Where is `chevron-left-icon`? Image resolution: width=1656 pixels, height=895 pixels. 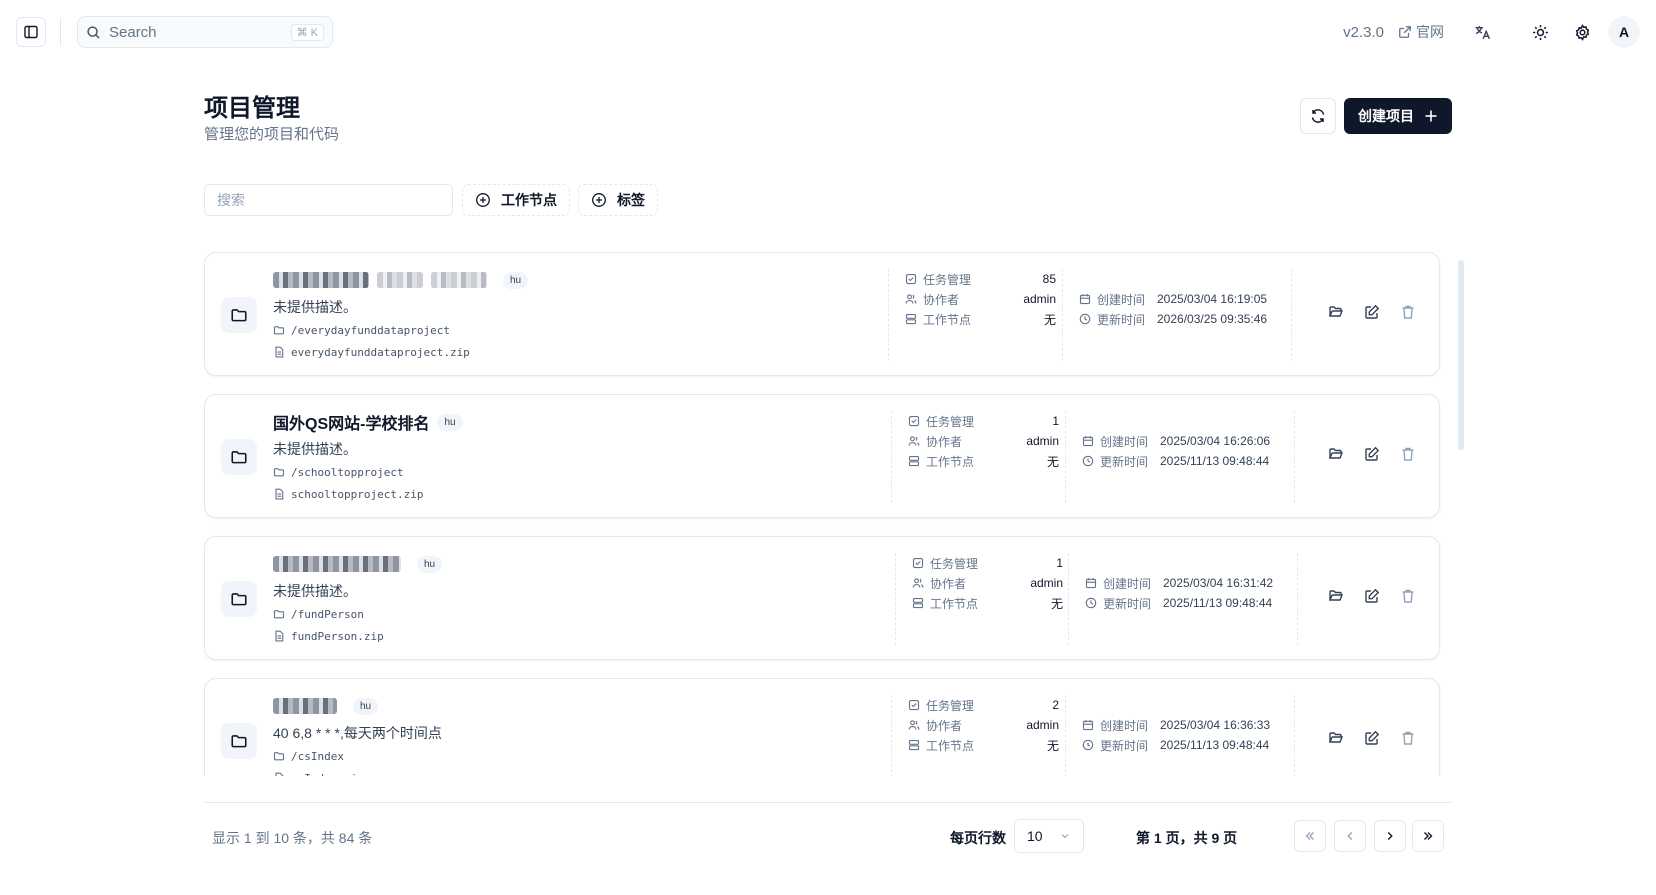 chevron-left-icon is located at coordinates (1350, 836).